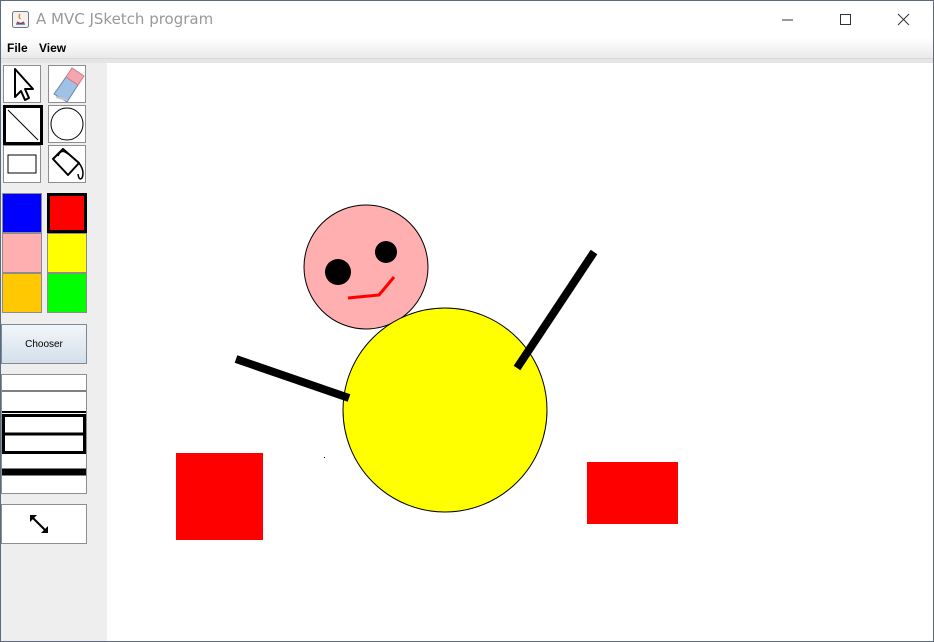  Describe the element at coordinates (467, 19) in the screenshot. I see `title-bar: A MVC JSketch program` at that location.